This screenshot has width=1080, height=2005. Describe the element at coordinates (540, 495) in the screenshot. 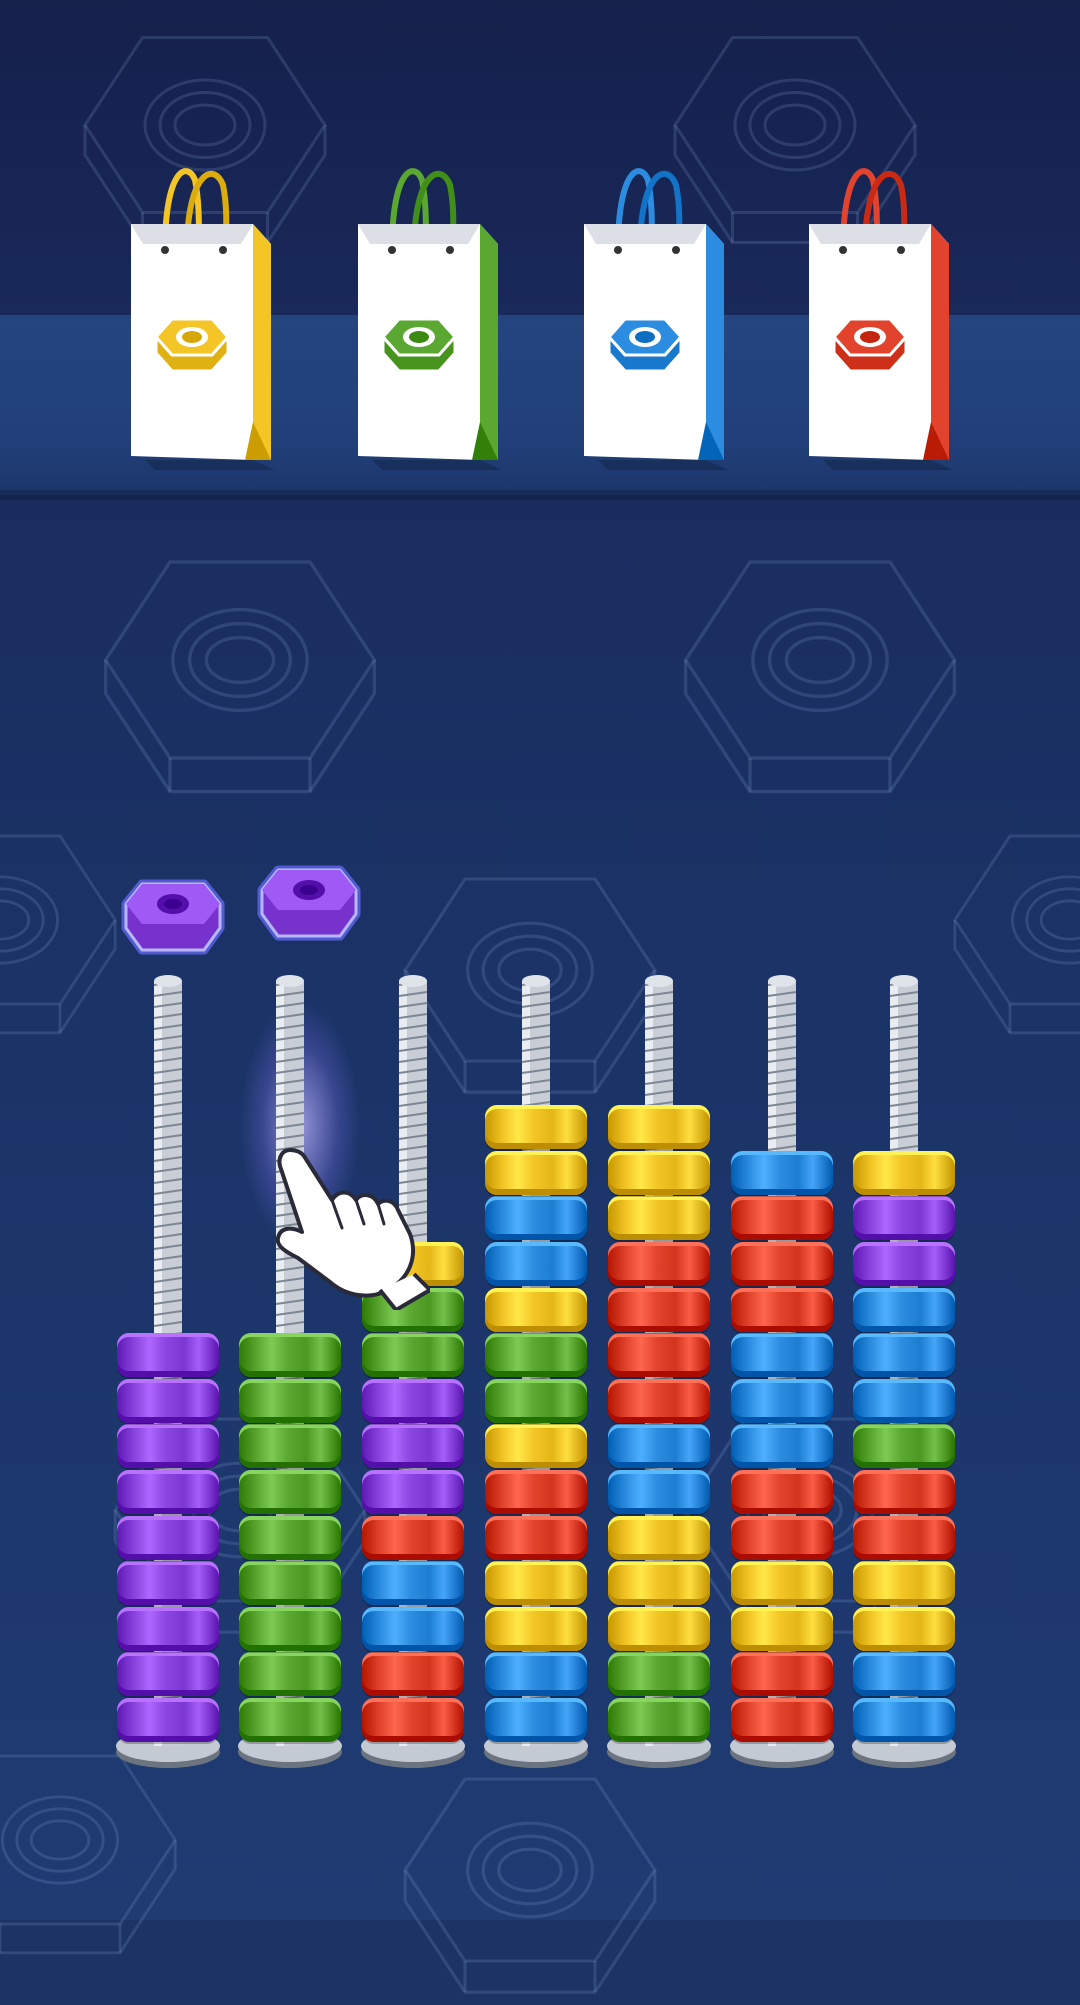

I see `shelf-edge` at that location.